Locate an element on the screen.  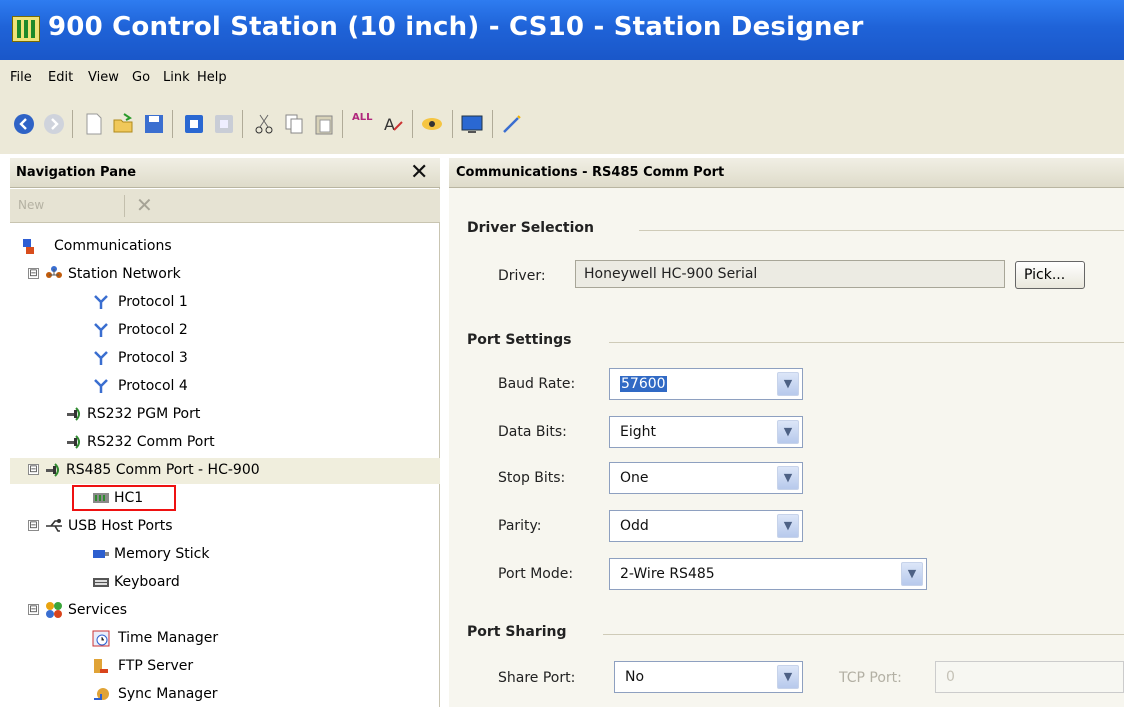
menu-link: Link is located at coordinates (176, 77).